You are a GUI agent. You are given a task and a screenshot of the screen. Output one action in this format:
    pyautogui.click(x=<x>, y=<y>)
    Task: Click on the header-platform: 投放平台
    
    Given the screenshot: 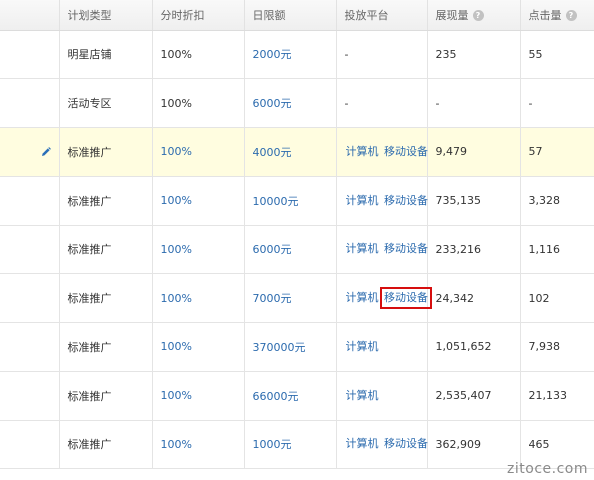 What is the action you would take?
    pyautogui.click(x=381, y=15)
    